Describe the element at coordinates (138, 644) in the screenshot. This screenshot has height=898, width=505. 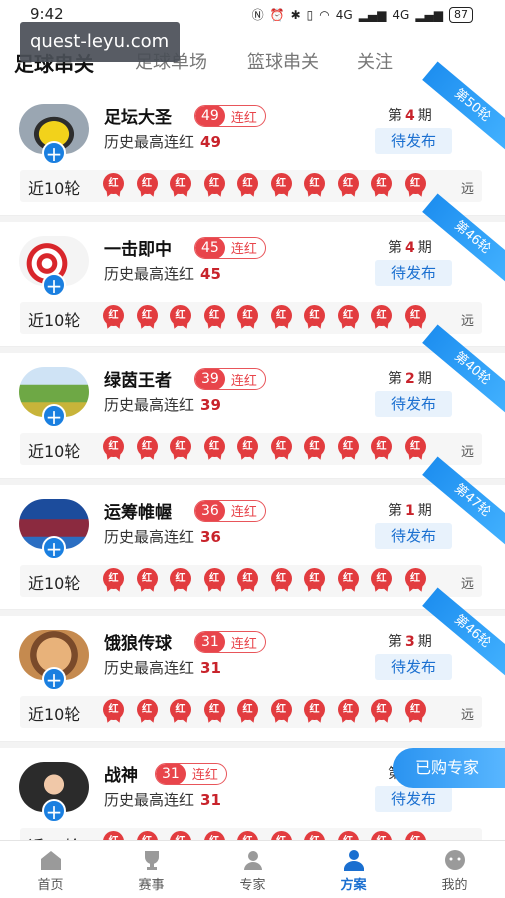
I see `expert-name: 饿狼传球` at that location.